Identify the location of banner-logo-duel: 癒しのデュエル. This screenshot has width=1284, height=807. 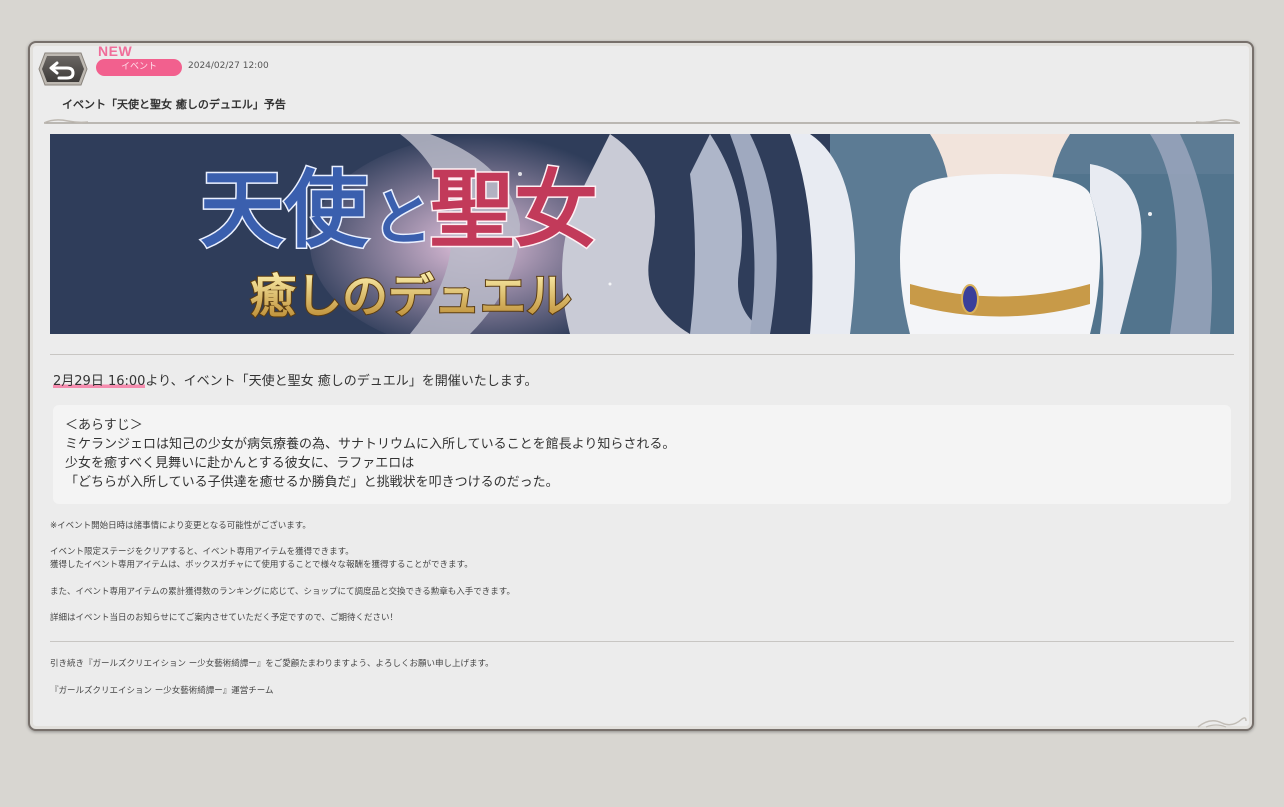
(411, 296).